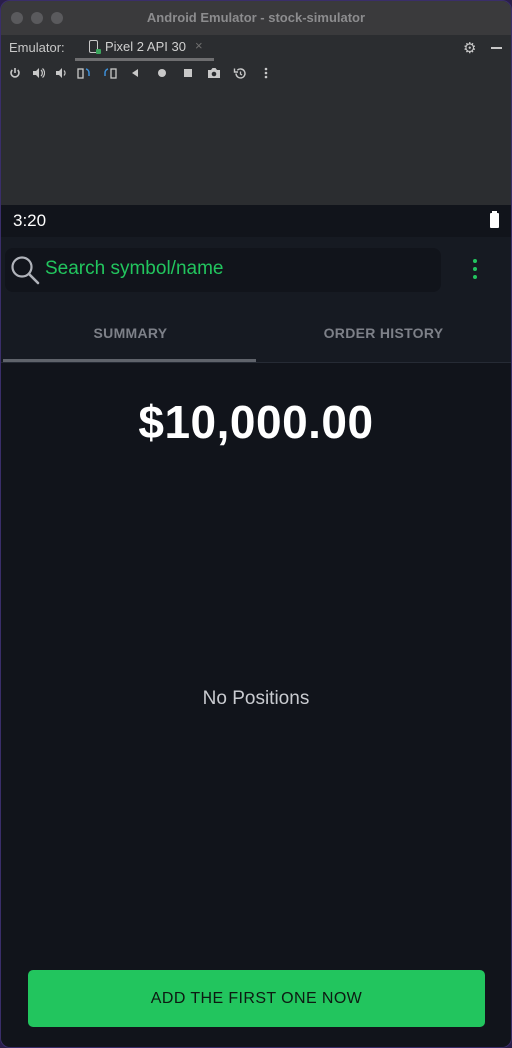 This screenshot has width=512, height=1048. I want to click on emulator-toolbar, so click(256, 75).